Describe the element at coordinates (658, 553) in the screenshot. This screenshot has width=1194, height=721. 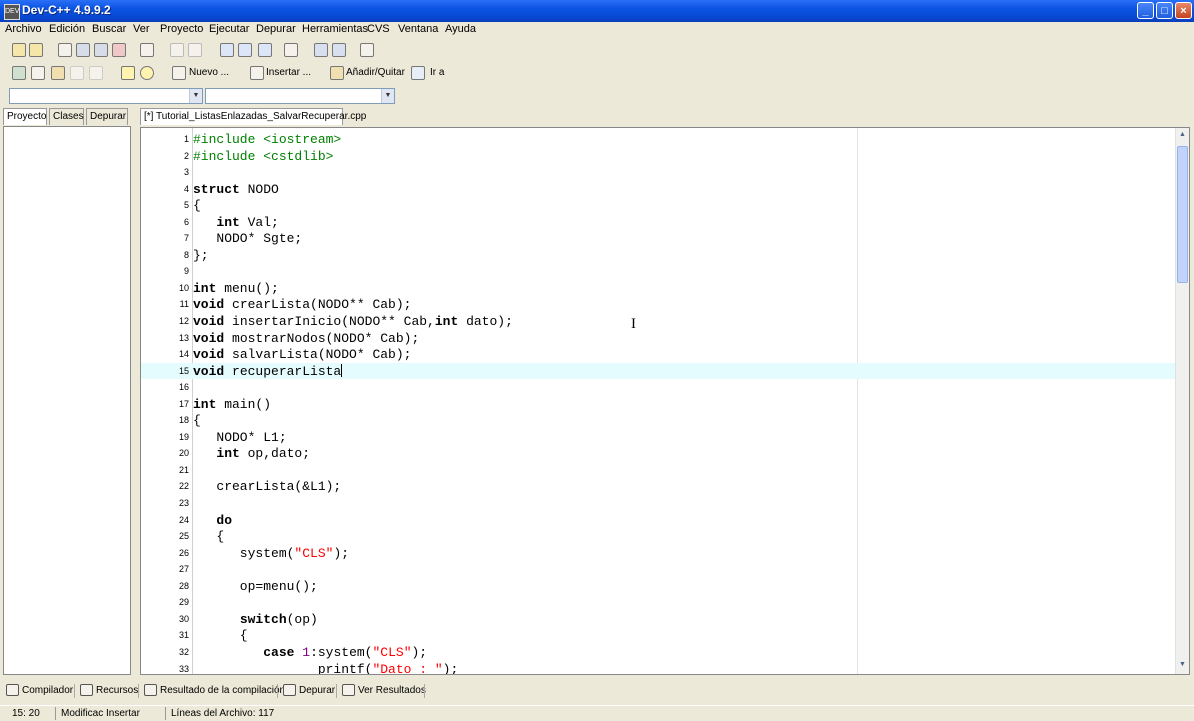
I see `code-line: 26 system("CLS");` at that location.